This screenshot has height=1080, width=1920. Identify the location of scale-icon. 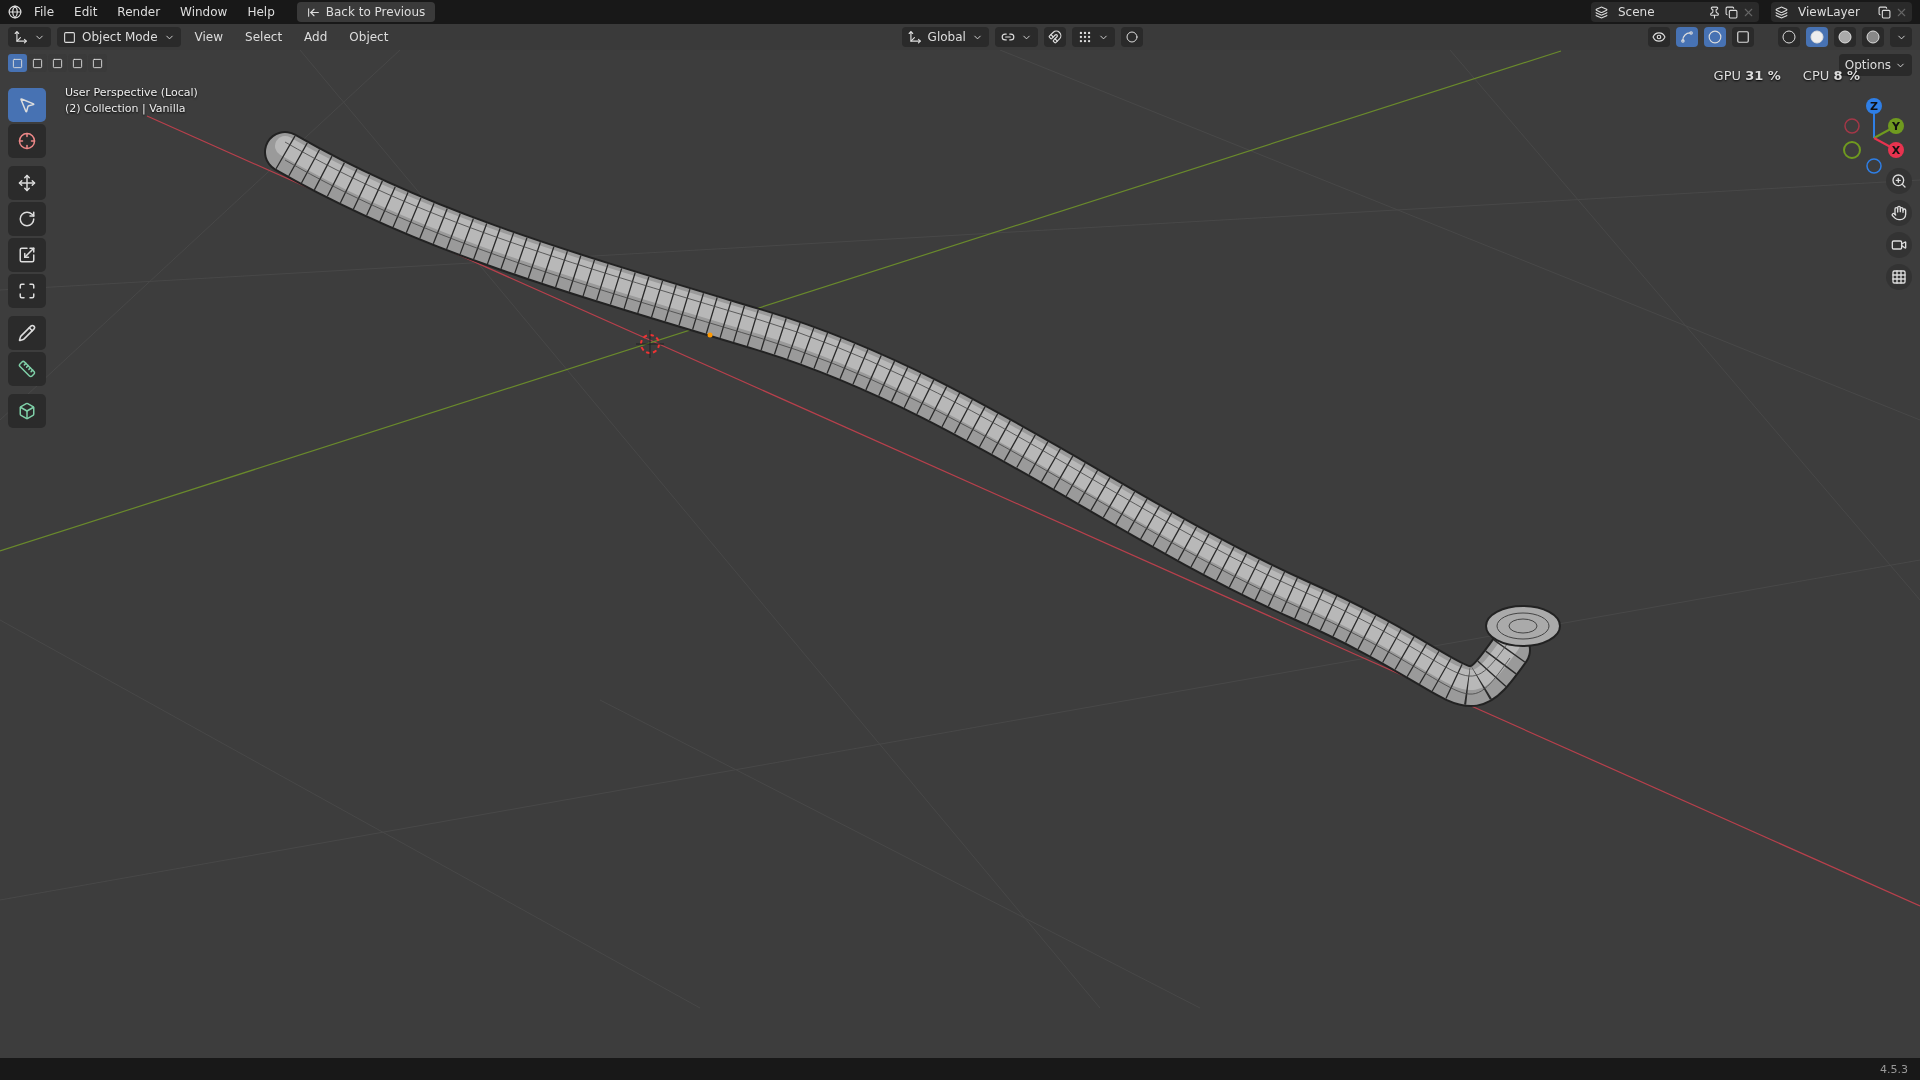
(27, 255).